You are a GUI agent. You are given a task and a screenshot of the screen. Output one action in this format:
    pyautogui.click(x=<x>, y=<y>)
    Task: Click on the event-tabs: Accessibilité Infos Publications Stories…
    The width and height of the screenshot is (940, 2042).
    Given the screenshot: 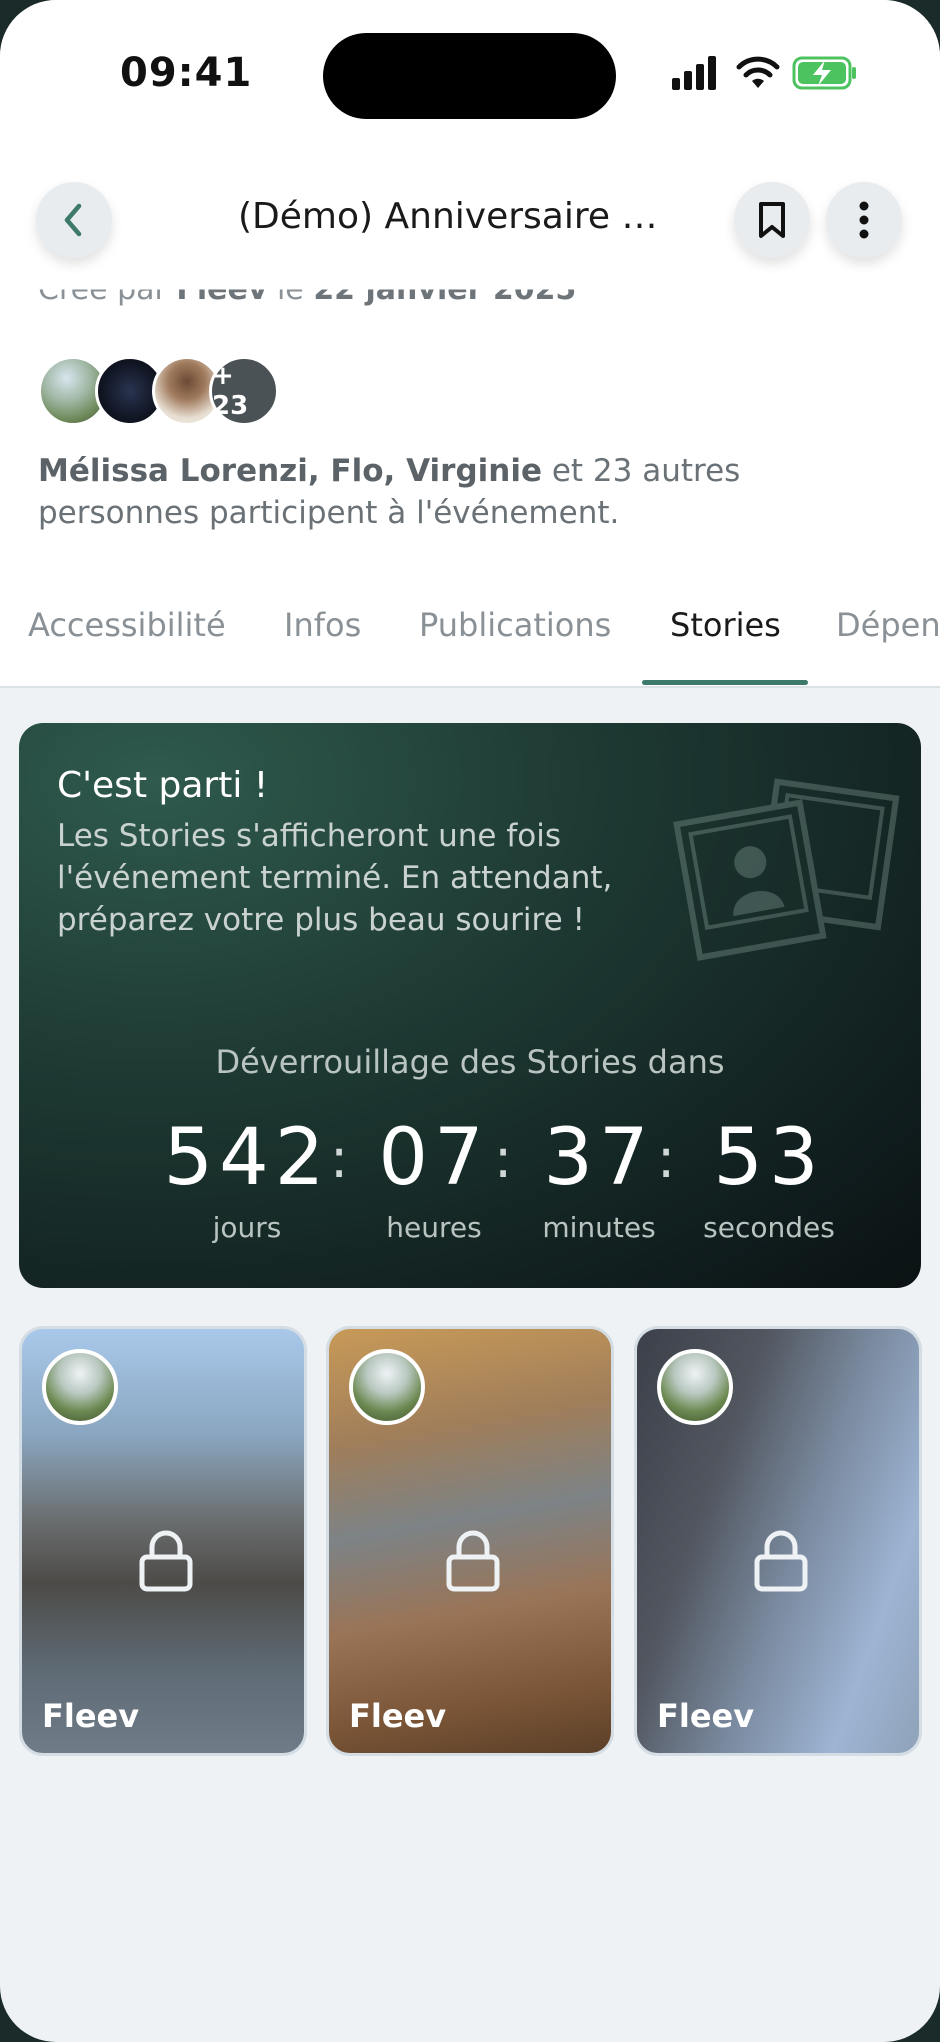 What is the action you would take?
    pyautogui.click(x=470, y=643)
    